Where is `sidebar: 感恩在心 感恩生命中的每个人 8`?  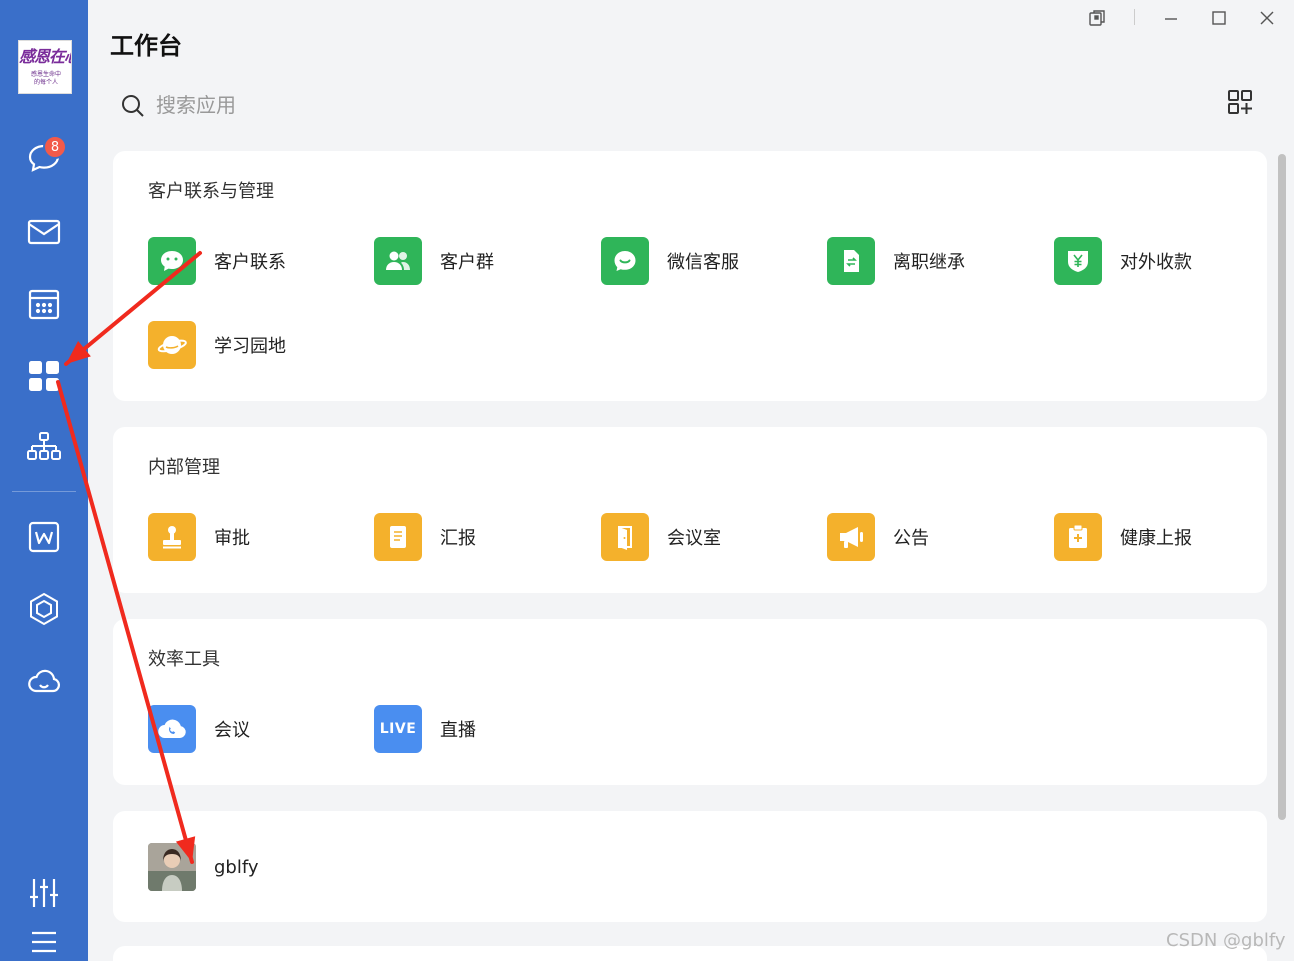 sidebar: 感恩在心 感恩生命中的每个人 8 is located at coordinates (44, 480).